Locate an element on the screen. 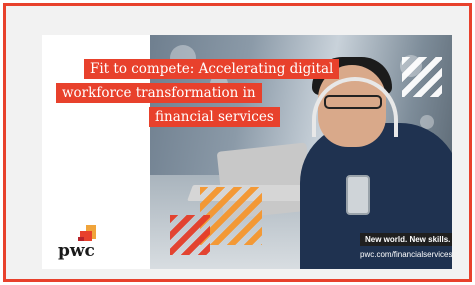  url-text: pwc.com/financialservices is located at coordinates (406, 254).